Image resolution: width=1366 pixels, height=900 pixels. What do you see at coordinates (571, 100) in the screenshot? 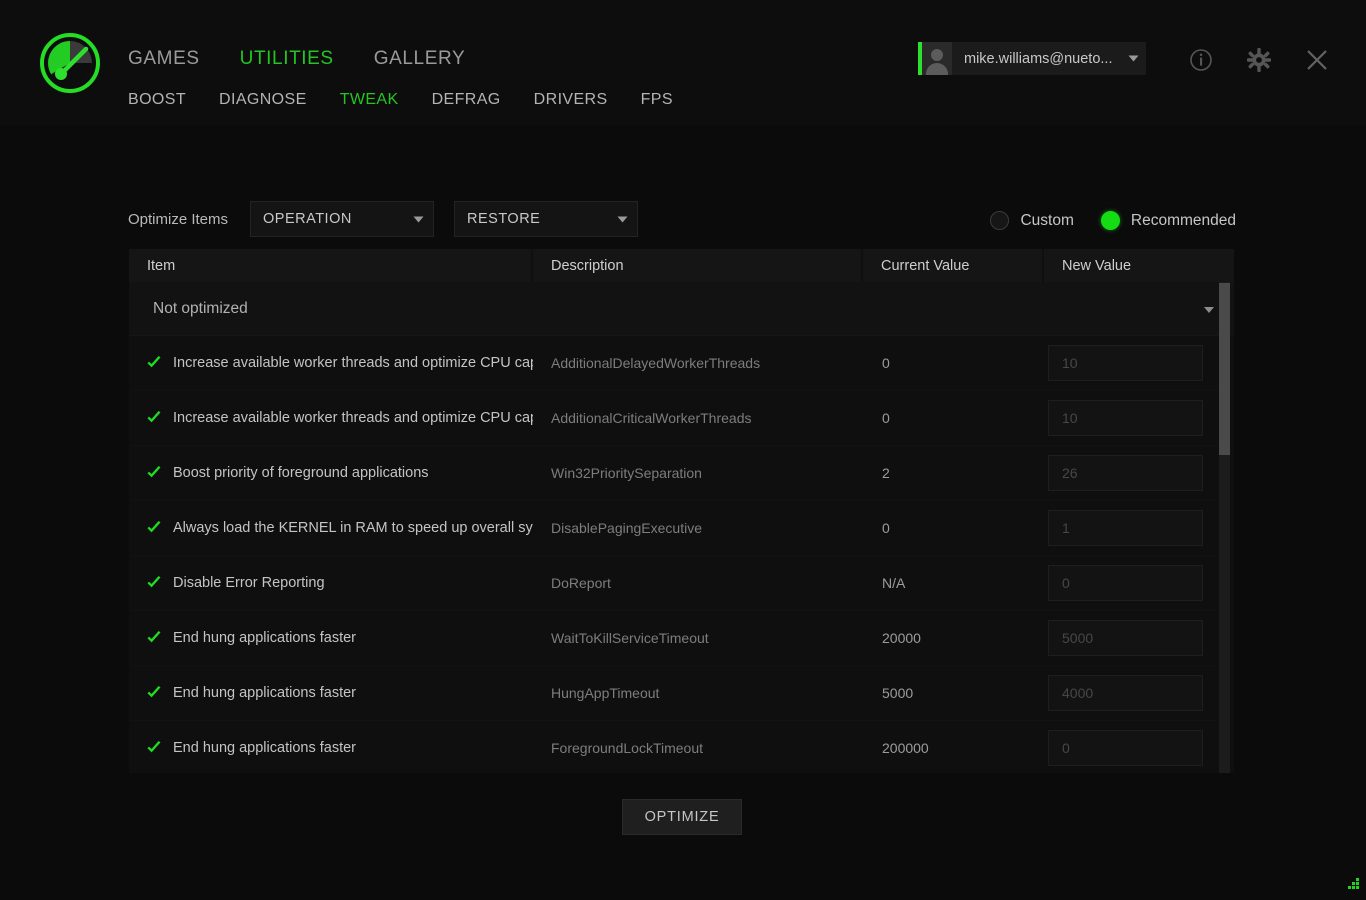
I see `subnav-drivers: DRIVERS` at bounding box center [571, 100].